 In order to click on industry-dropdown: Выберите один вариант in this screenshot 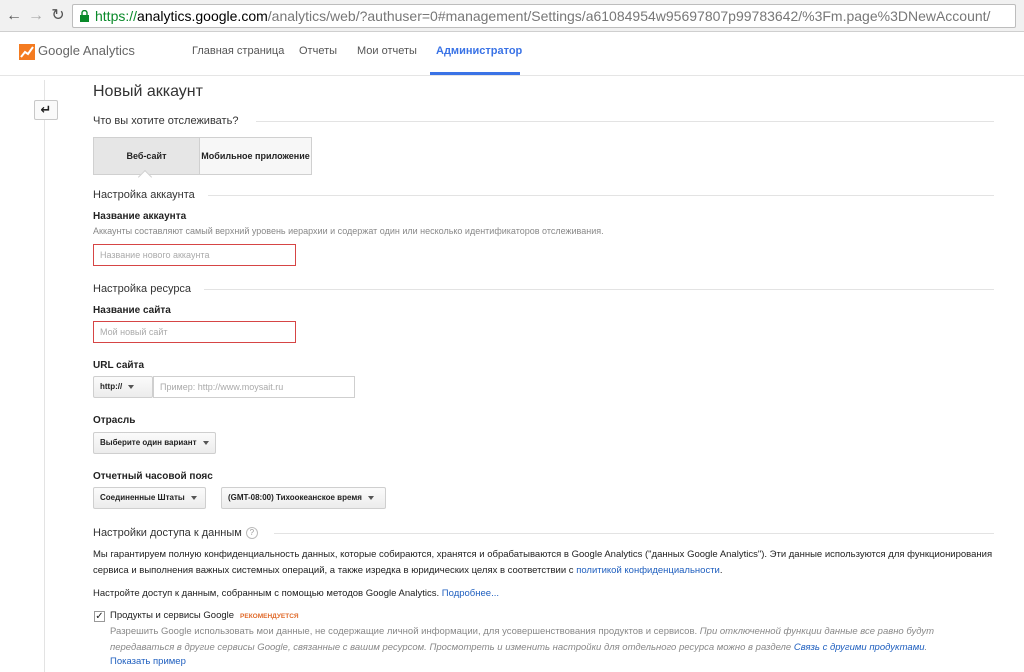, I will do `click(154, 443)`.